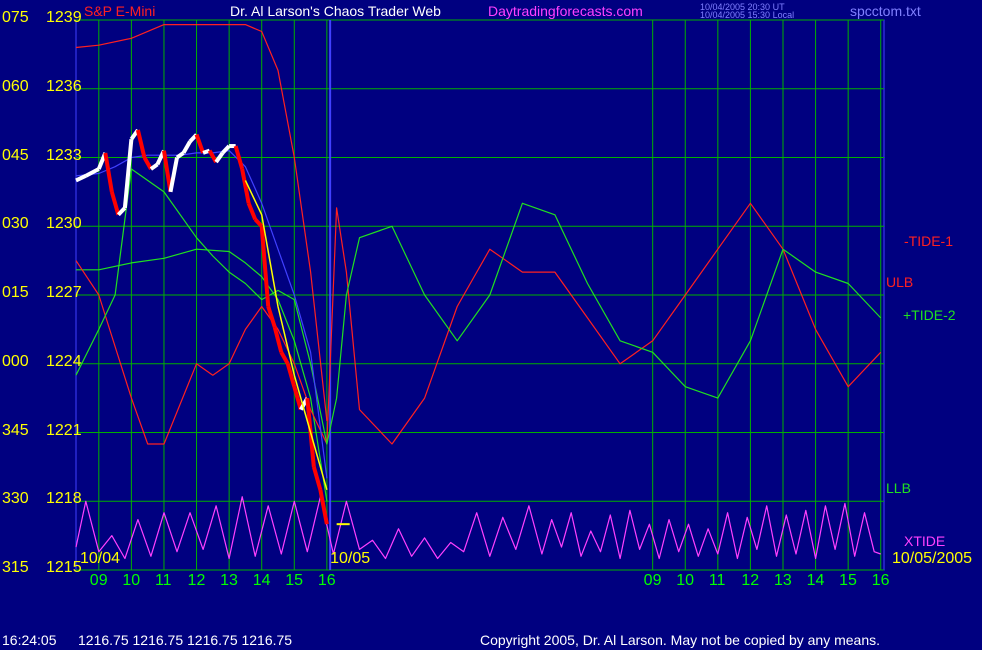  What do you see at coordinates (64, 86) in the screenshot?
I see `price-tick-label: 1236` at bounding box center [64, 86].